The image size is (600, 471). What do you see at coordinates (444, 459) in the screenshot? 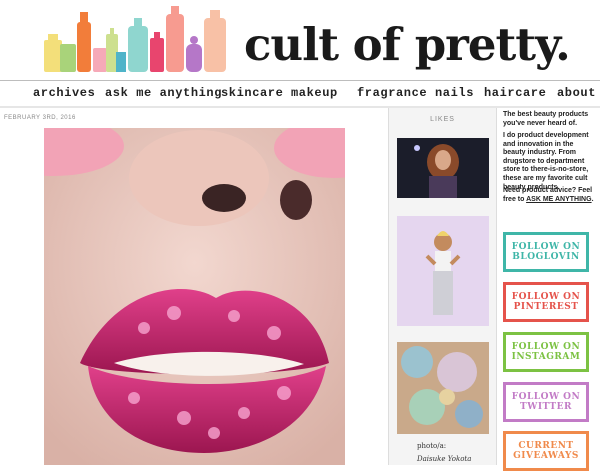
I see `likes-credit-name: Daisuke Yokota` at bounding box center [444, 459].